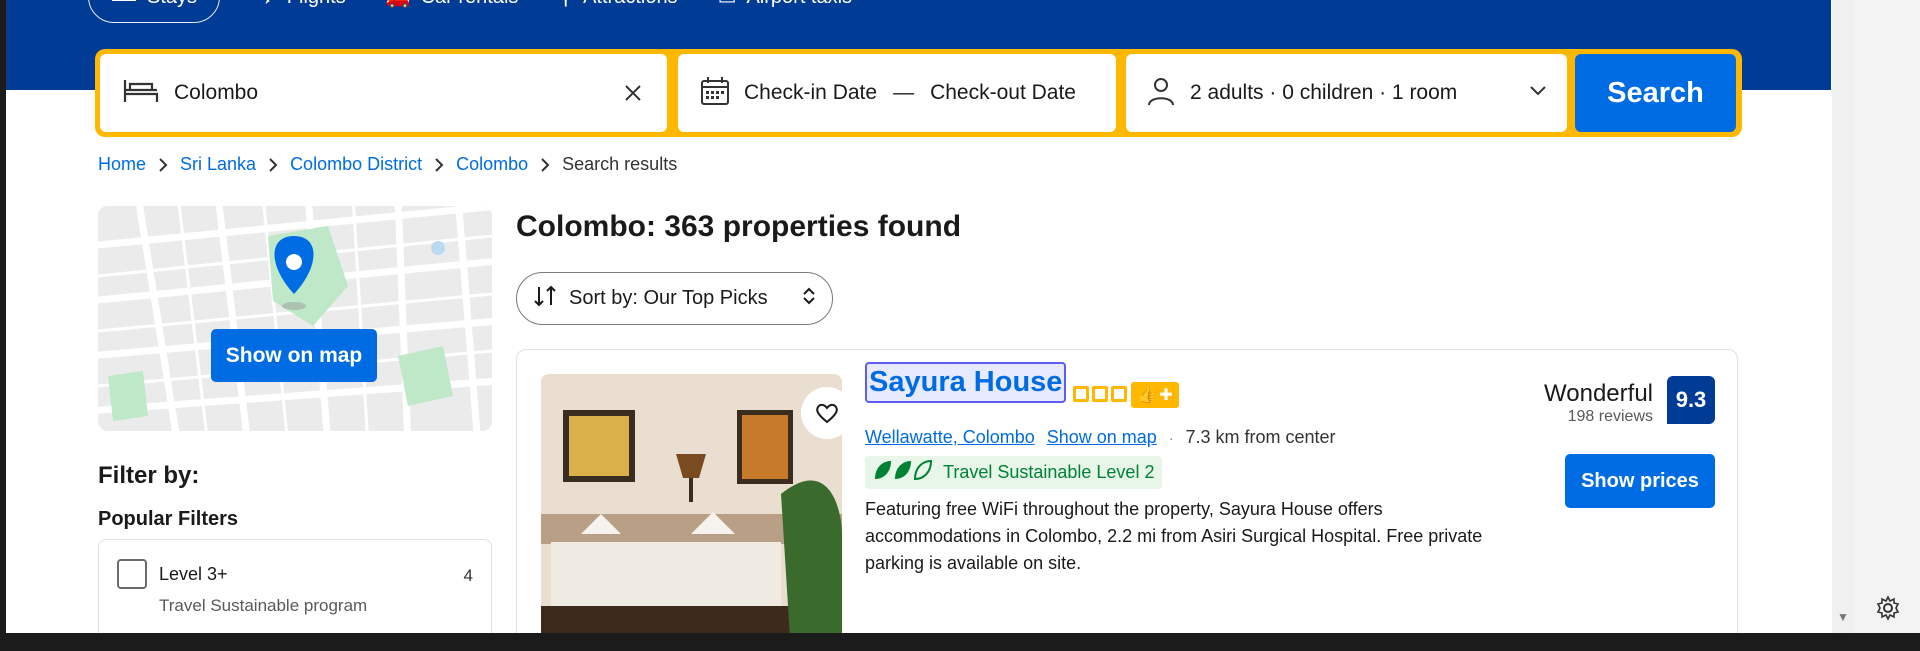  I want to click on breadcrumb-home: Home, so click(122, 164).